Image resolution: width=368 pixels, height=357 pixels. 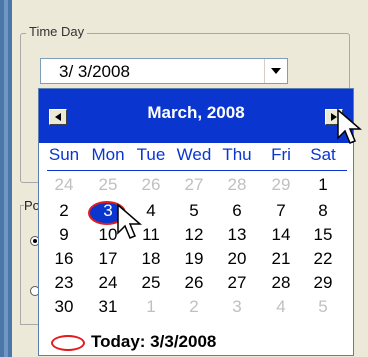 I want to click on day-cell: 31, so click(x=108, y=308).